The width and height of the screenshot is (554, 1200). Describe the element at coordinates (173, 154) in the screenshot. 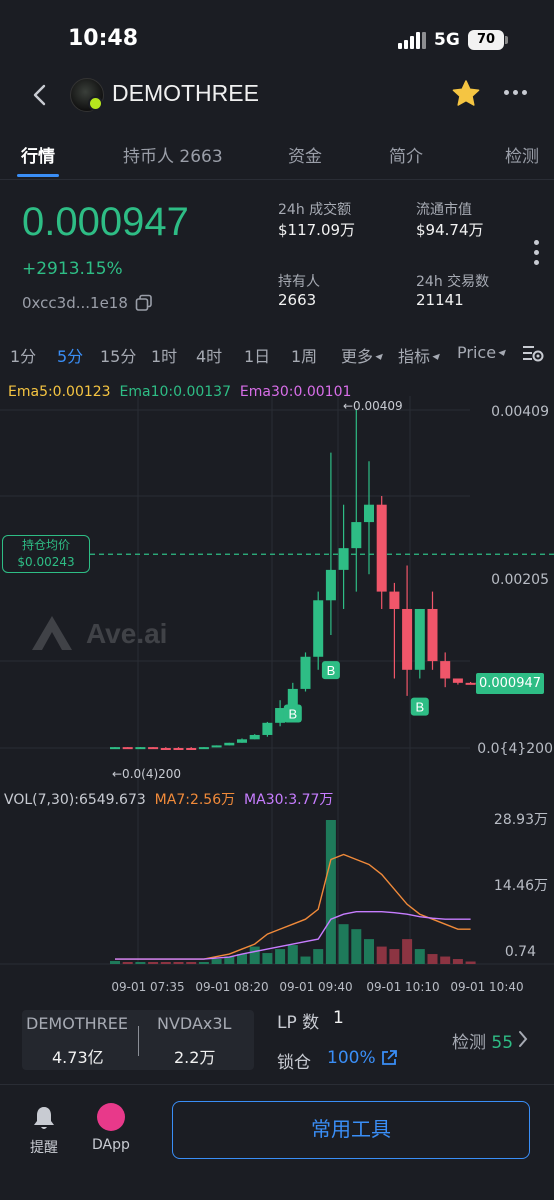

I see `tab-holders: 持币人 2663` at that location.